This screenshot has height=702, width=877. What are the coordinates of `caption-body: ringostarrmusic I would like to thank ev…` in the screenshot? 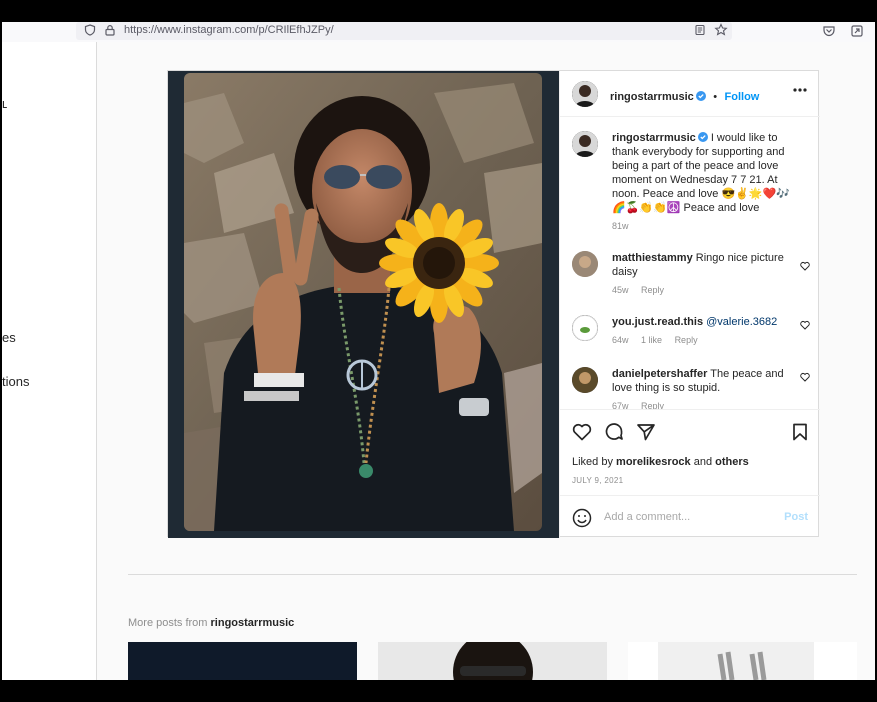 It's located at (707, 182).